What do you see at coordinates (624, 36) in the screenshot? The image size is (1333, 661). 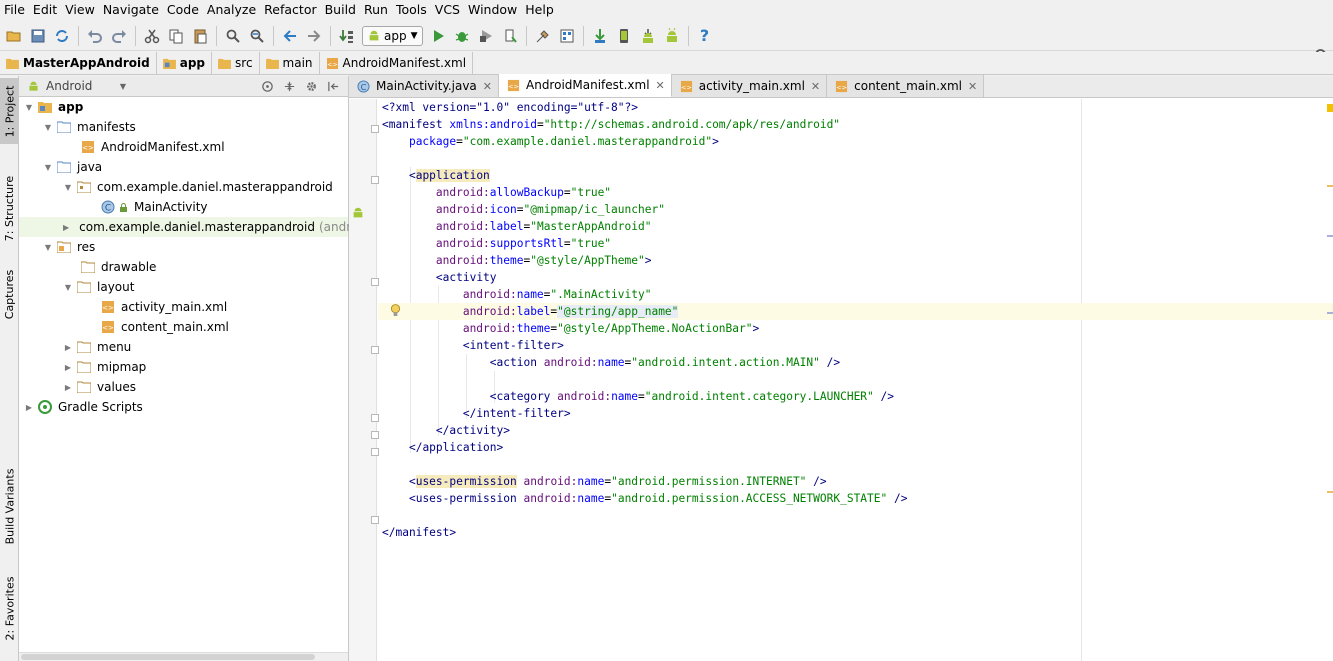 I see `avd-icon` at bounding box center [624, 36].